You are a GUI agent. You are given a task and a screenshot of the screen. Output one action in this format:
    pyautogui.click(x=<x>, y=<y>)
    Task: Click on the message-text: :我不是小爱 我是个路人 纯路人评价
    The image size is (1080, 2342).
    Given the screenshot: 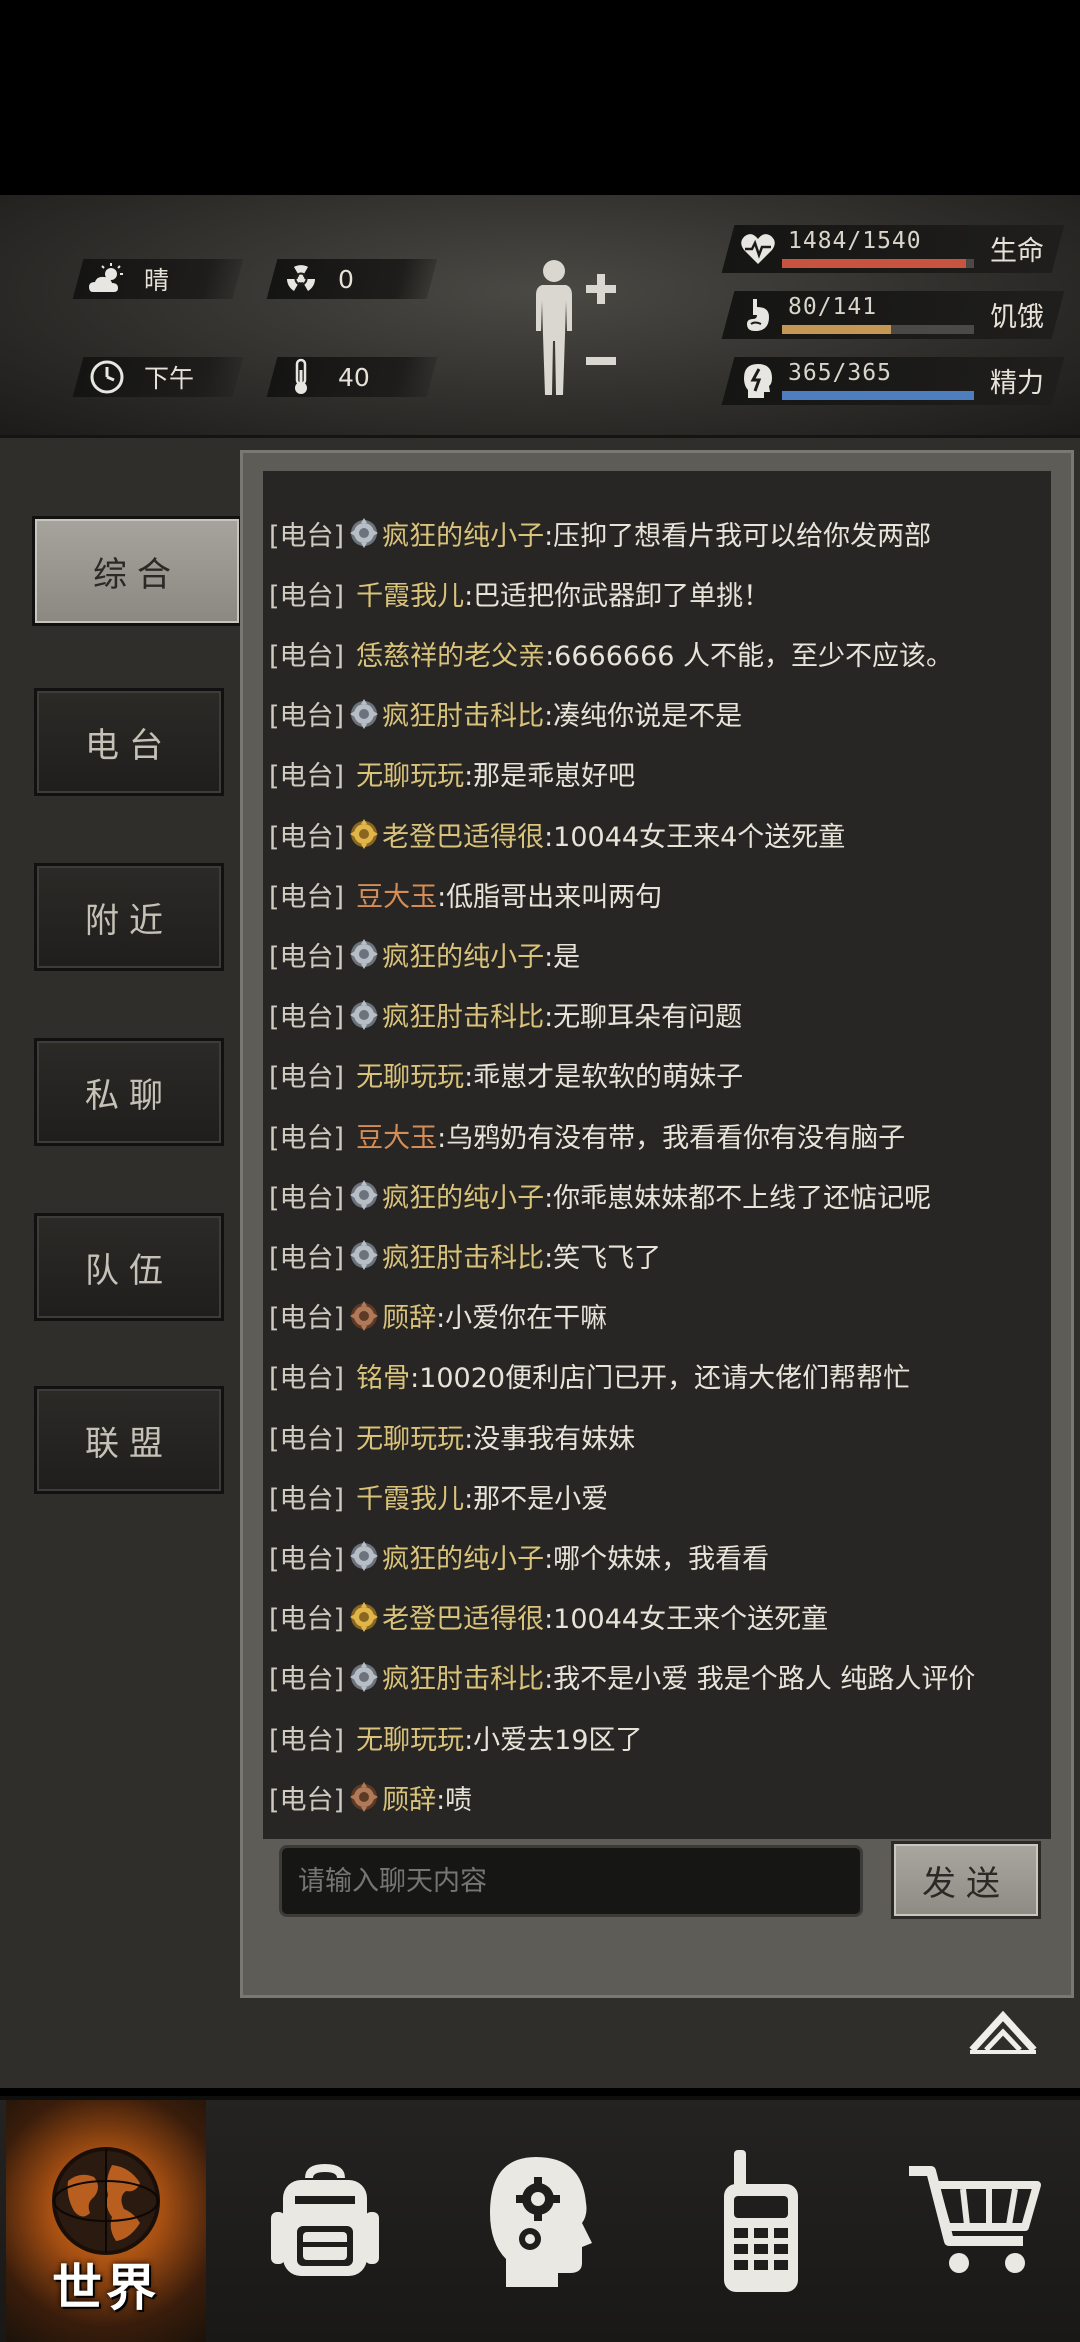 What is the action you would take?
    pyautogui.click(x=760, y=1680)
    